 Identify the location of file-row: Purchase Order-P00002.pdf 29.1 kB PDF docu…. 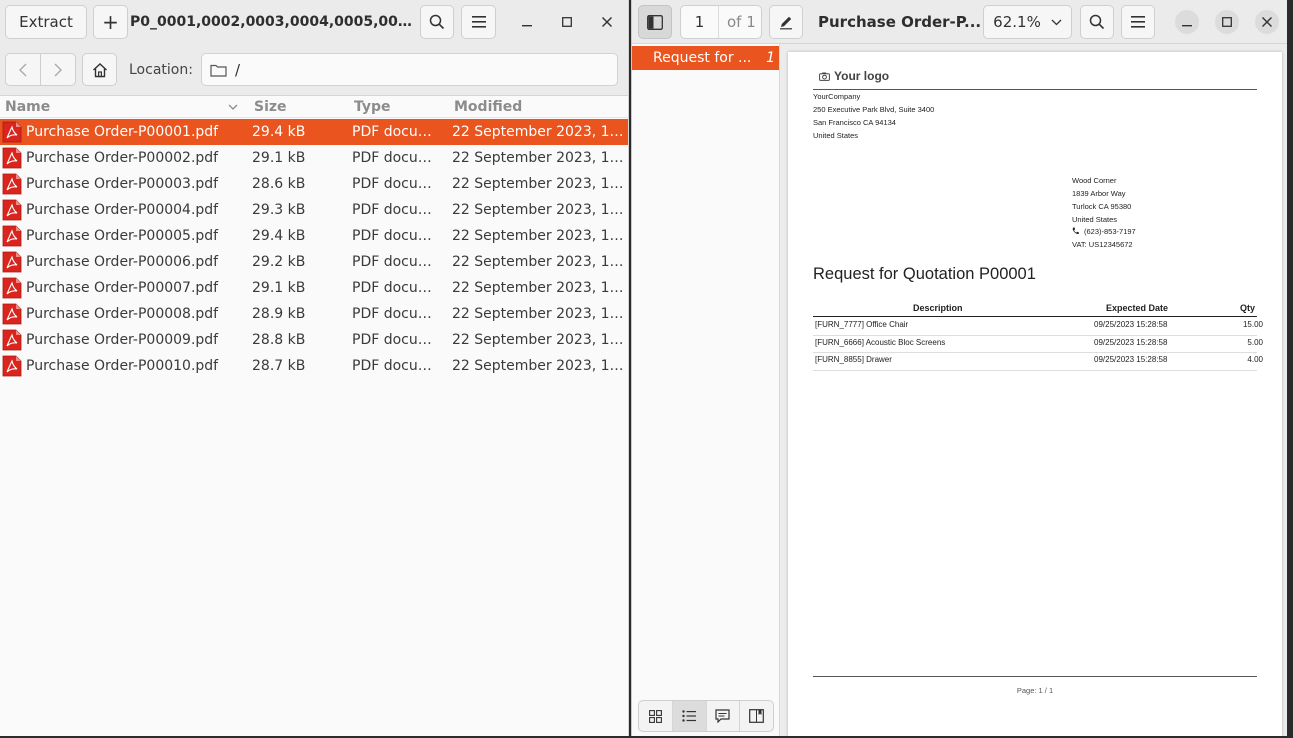
(314, 158).